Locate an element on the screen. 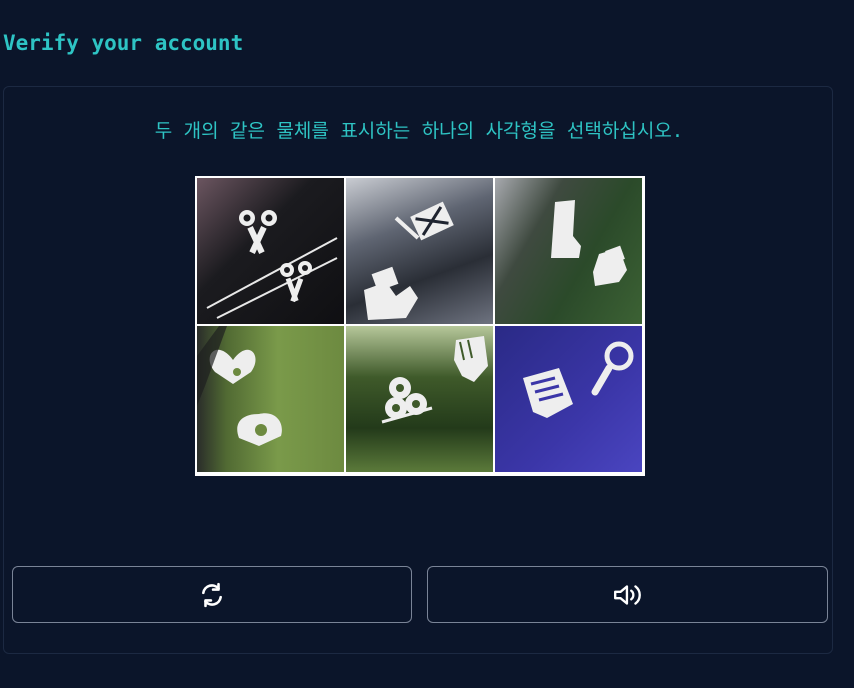  magnifier-icon is located at coordinates (578, 379).